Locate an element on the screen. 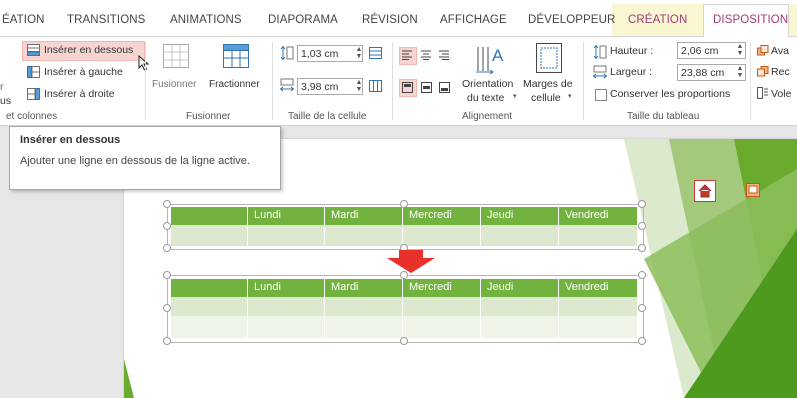 This screenshot has height=398, width=797. tab-table-creation: CRÉATION is located at coordinates (657, 20).